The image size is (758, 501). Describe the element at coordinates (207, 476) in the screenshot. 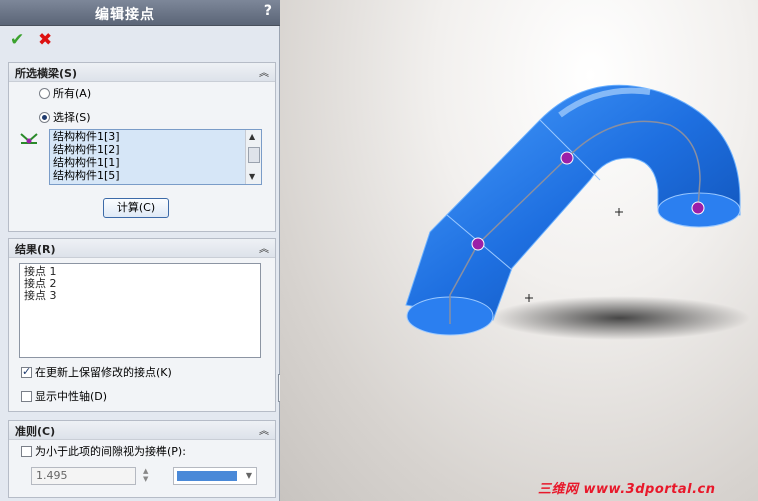

I see `dropdown-value` at that location.